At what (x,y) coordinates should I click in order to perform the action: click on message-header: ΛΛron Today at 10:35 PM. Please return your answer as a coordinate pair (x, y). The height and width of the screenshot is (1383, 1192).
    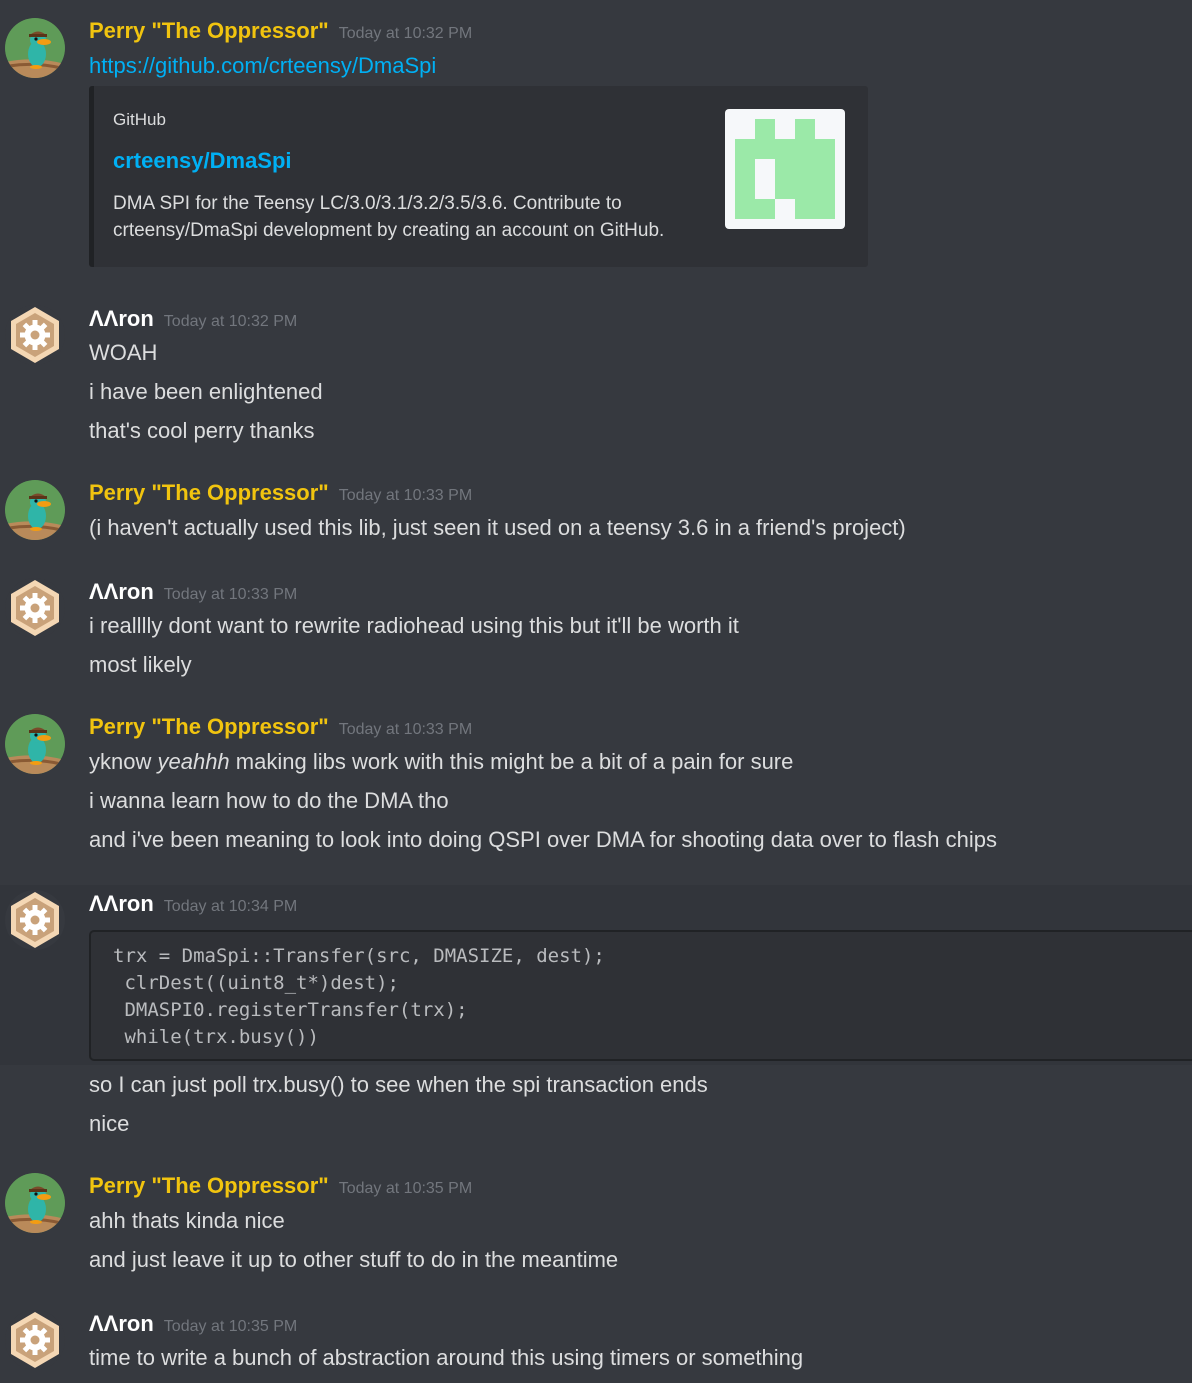
    Looking at the image, I should click on (193, 1325).